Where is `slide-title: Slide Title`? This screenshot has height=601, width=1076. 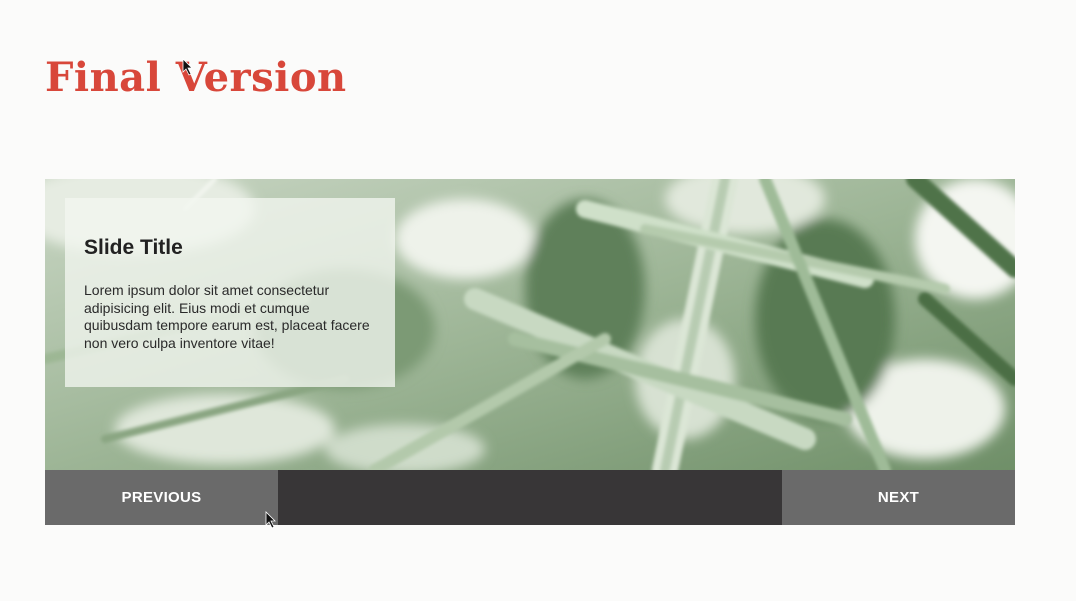
slide-title: Slide Title is located at coordinates (133, 247).